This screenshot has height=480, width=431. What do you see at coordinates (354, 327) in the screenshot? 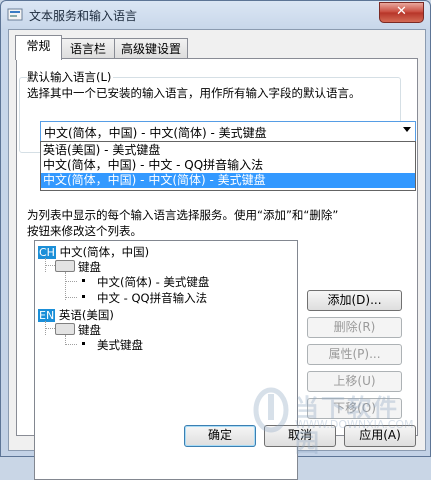
I see `remove-button: 删除(R)` at bounding box center [354, 327].